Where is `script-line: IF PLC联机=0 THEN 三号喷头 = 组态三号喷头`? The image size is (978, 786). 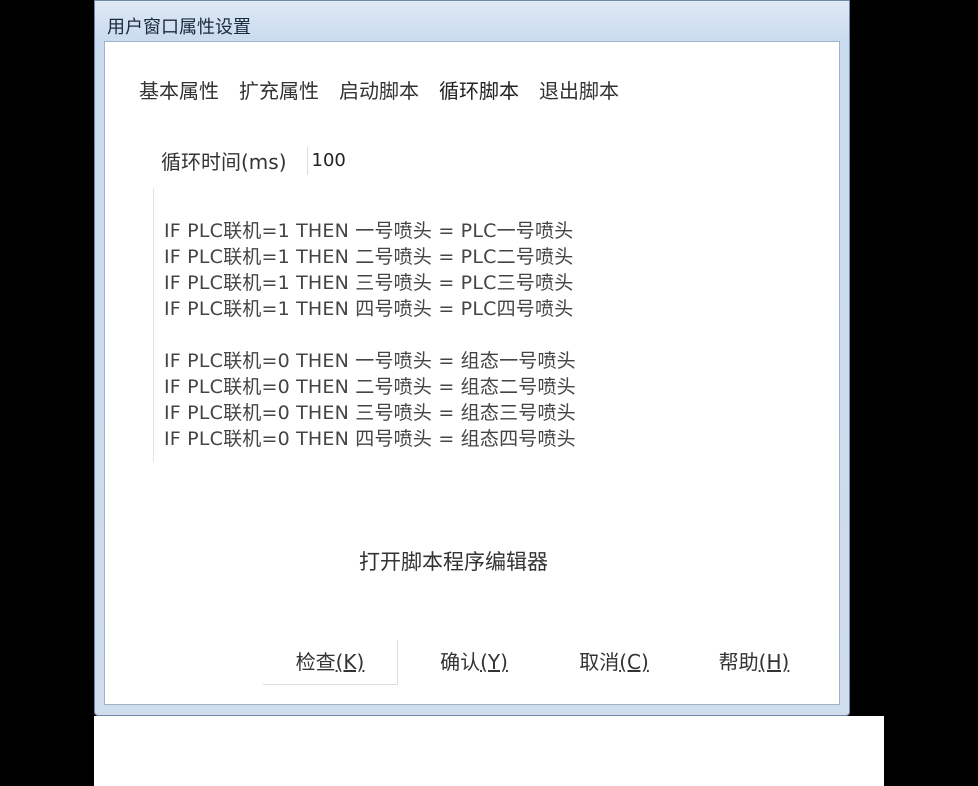
script-line: IF PLC联机=0 THEN 三号喷头 = 组态三号喷头 is located at coordinates (370, 413).